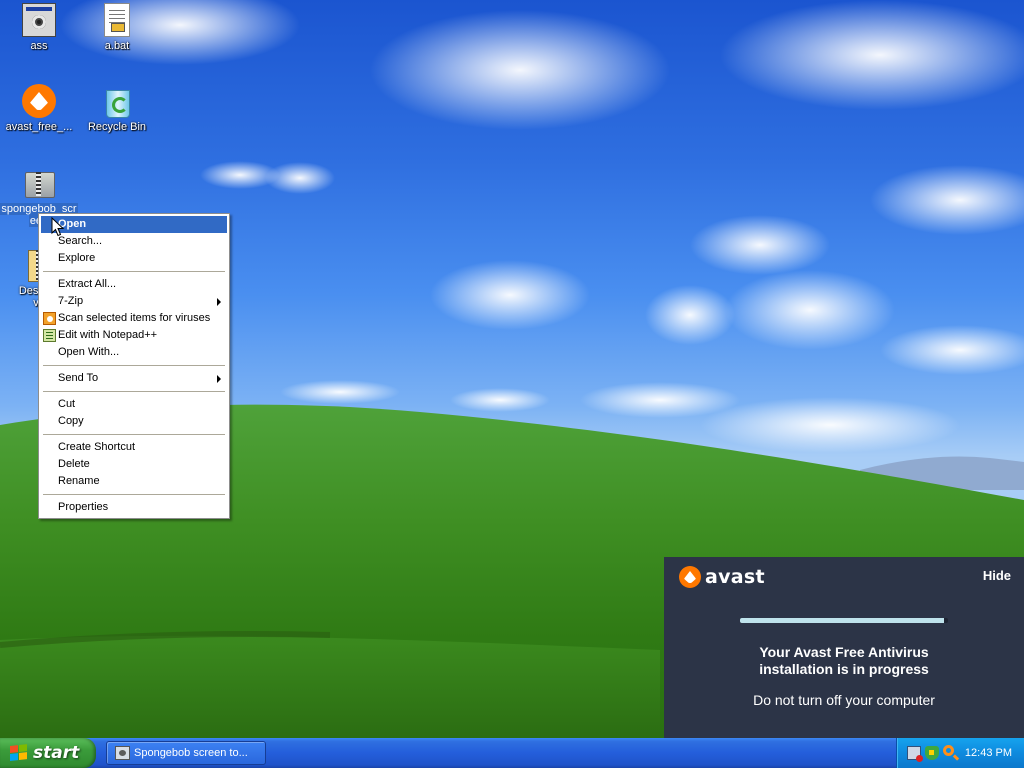  I want to click on menu-item-label: Delete, so click(74, 464).